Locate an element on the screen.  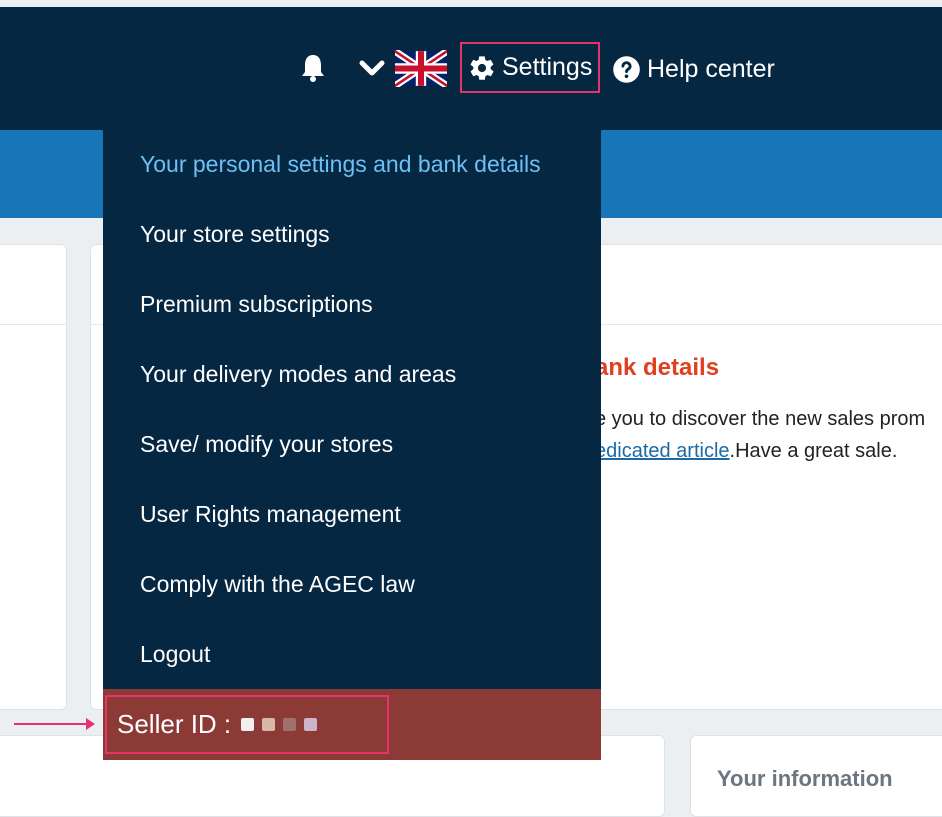
card-divider is located at coordinates (33, 324).